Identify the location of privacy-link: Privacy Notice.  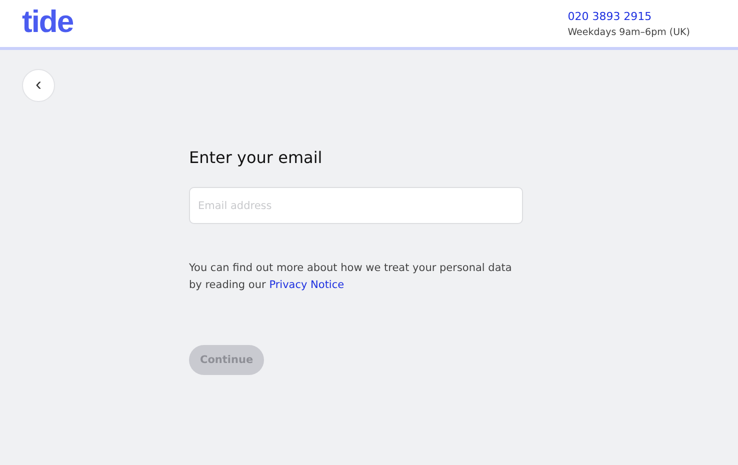
(306, 285).